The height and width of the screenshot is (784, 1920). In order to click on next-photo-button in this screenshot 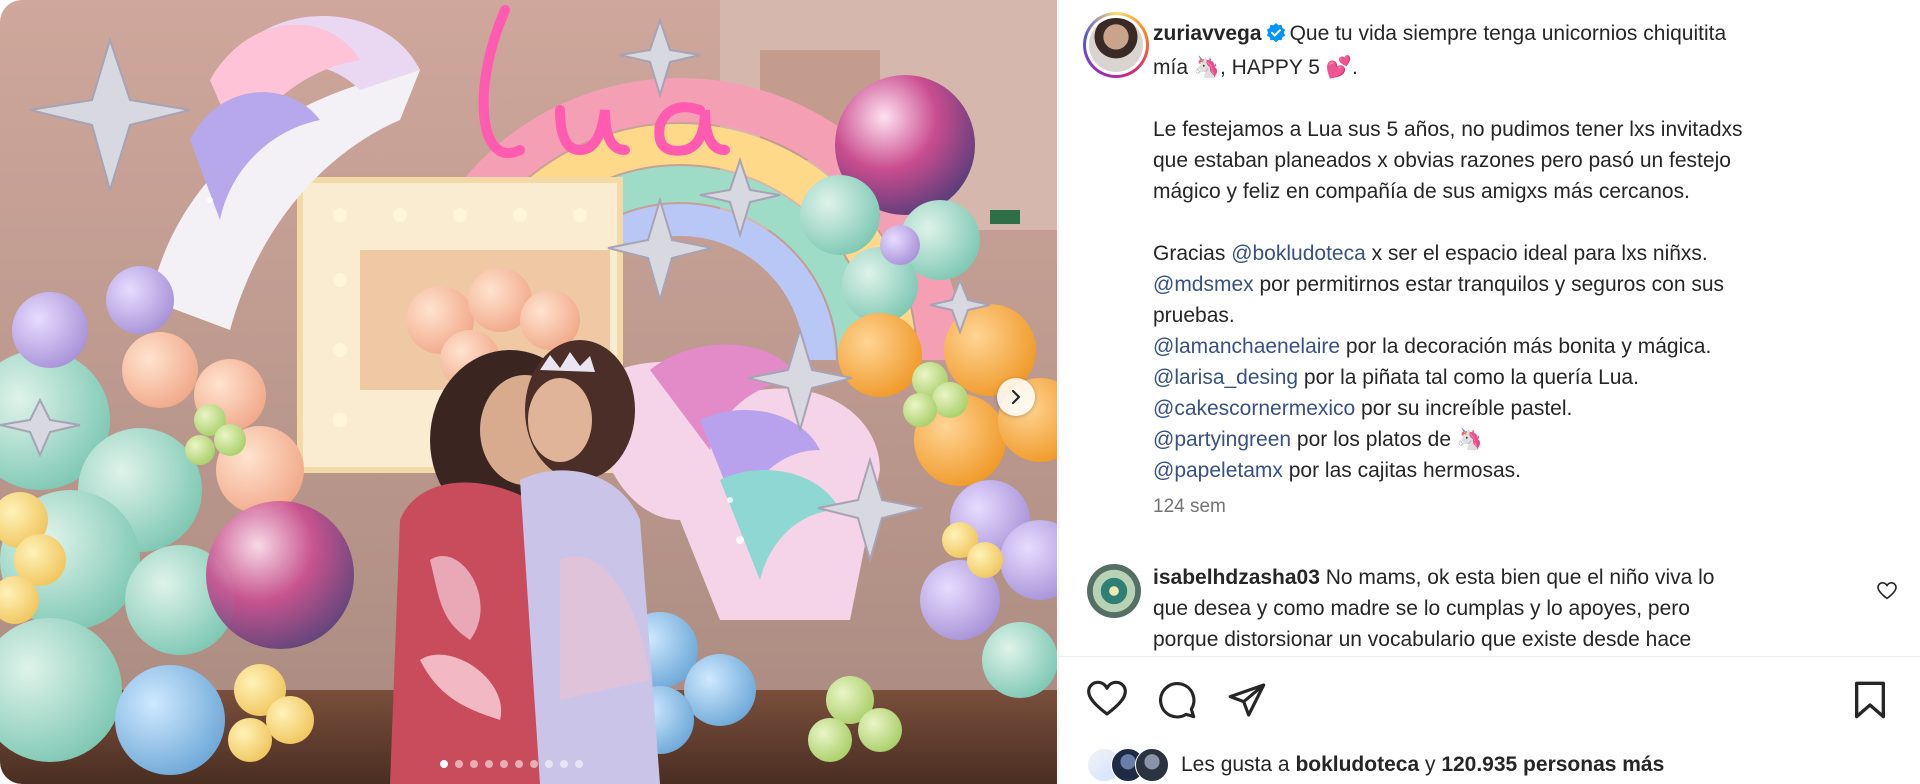, I will do `click(1016, 397)`.